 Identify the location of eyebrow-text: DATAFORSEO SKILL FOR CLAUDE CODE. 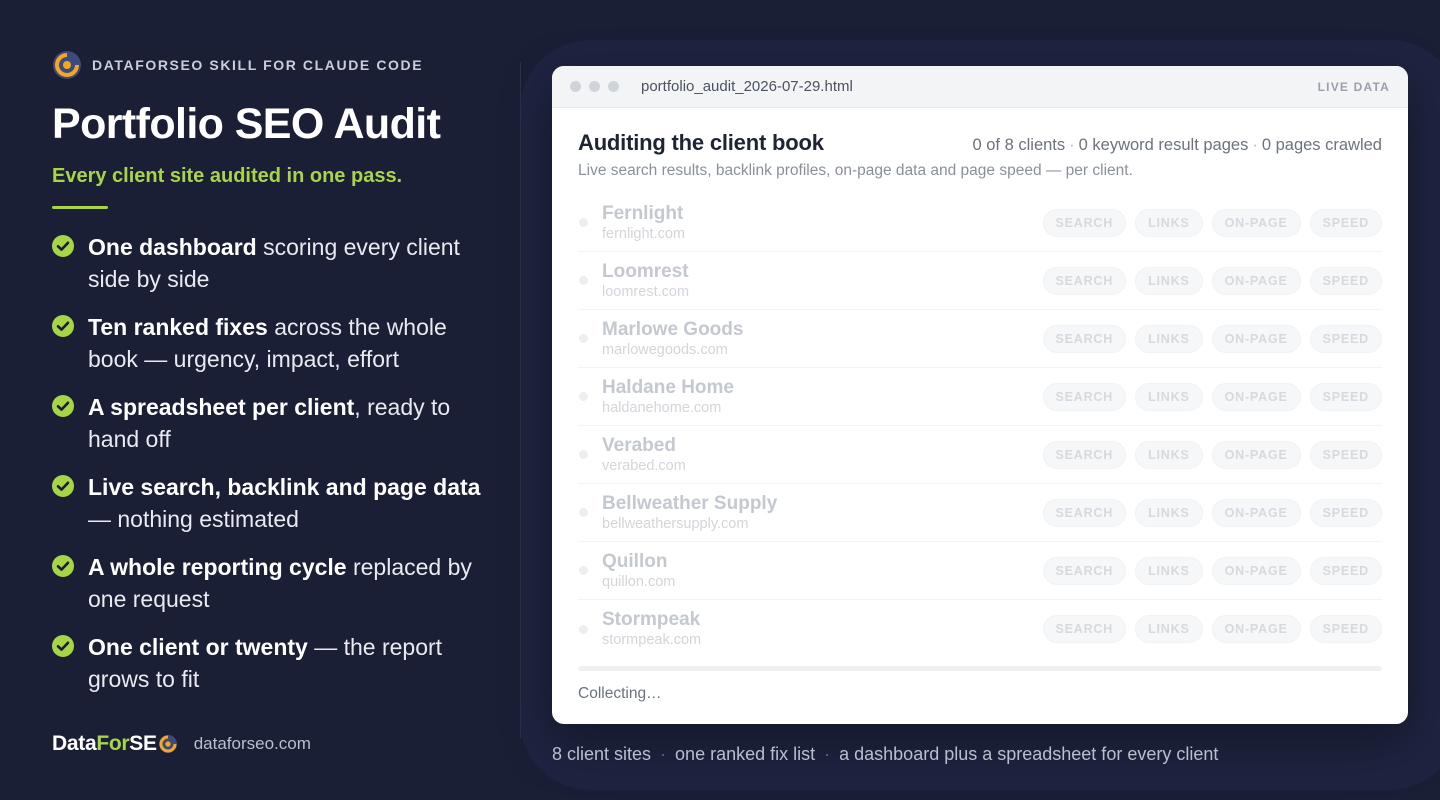
(258, 65).